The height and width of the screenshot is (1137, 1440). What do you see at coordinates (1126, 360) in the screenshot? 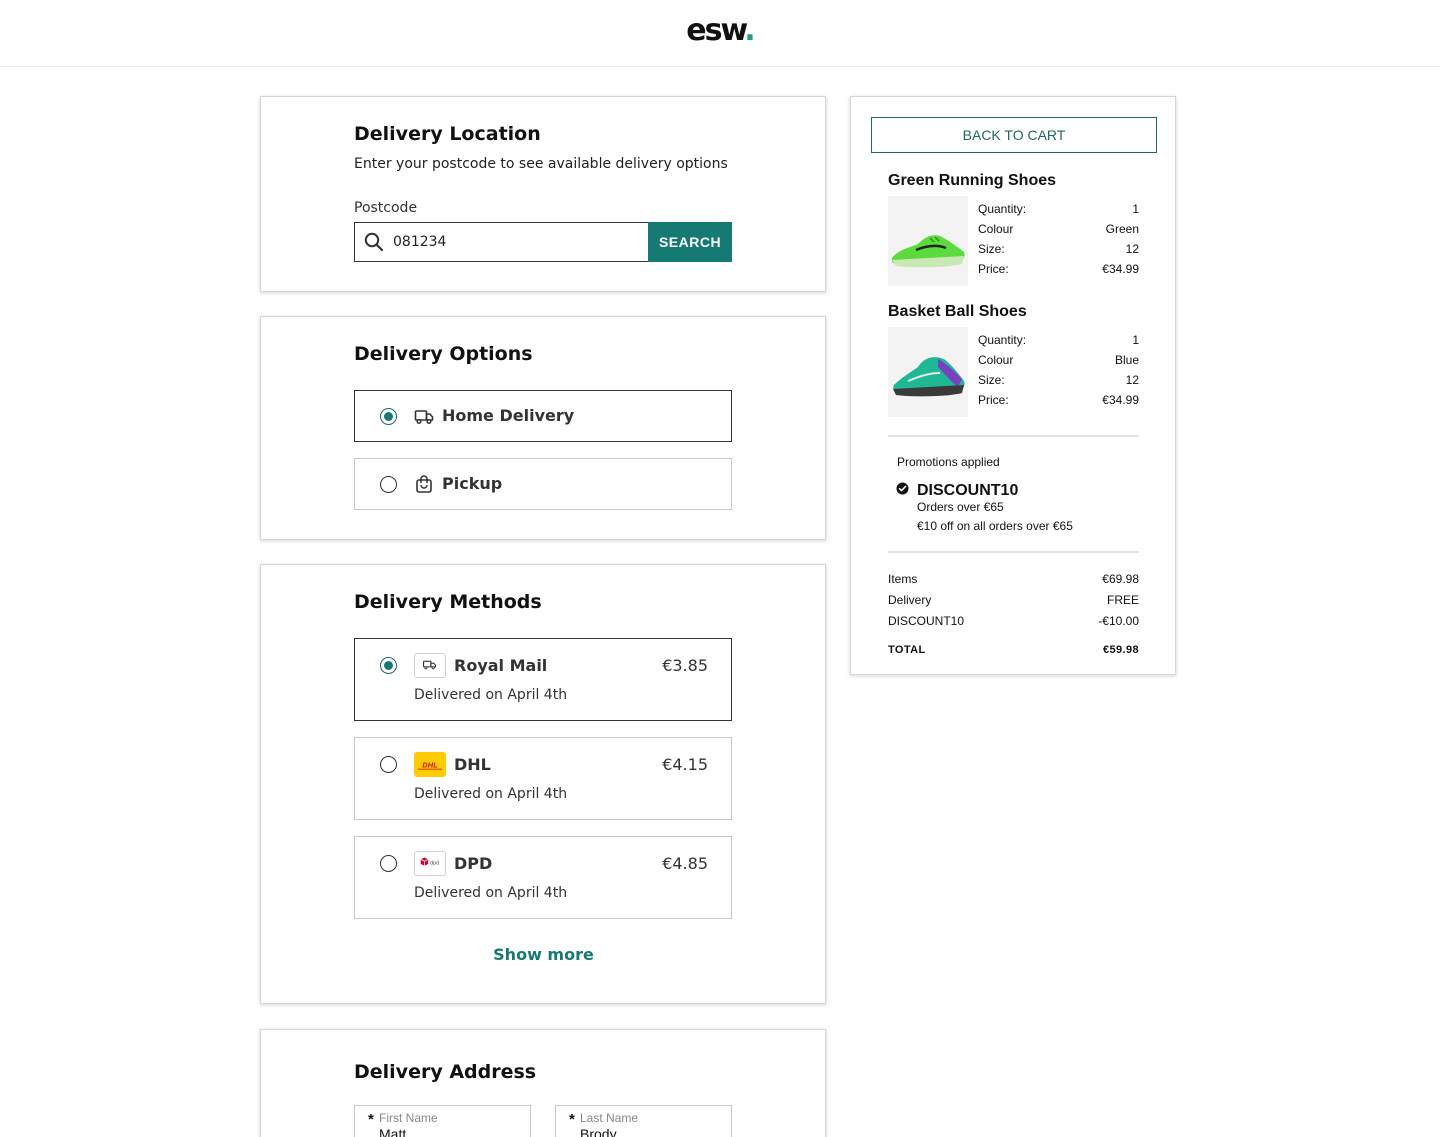
I see `spec-value: Blue` at bounding box center [1126, 360].